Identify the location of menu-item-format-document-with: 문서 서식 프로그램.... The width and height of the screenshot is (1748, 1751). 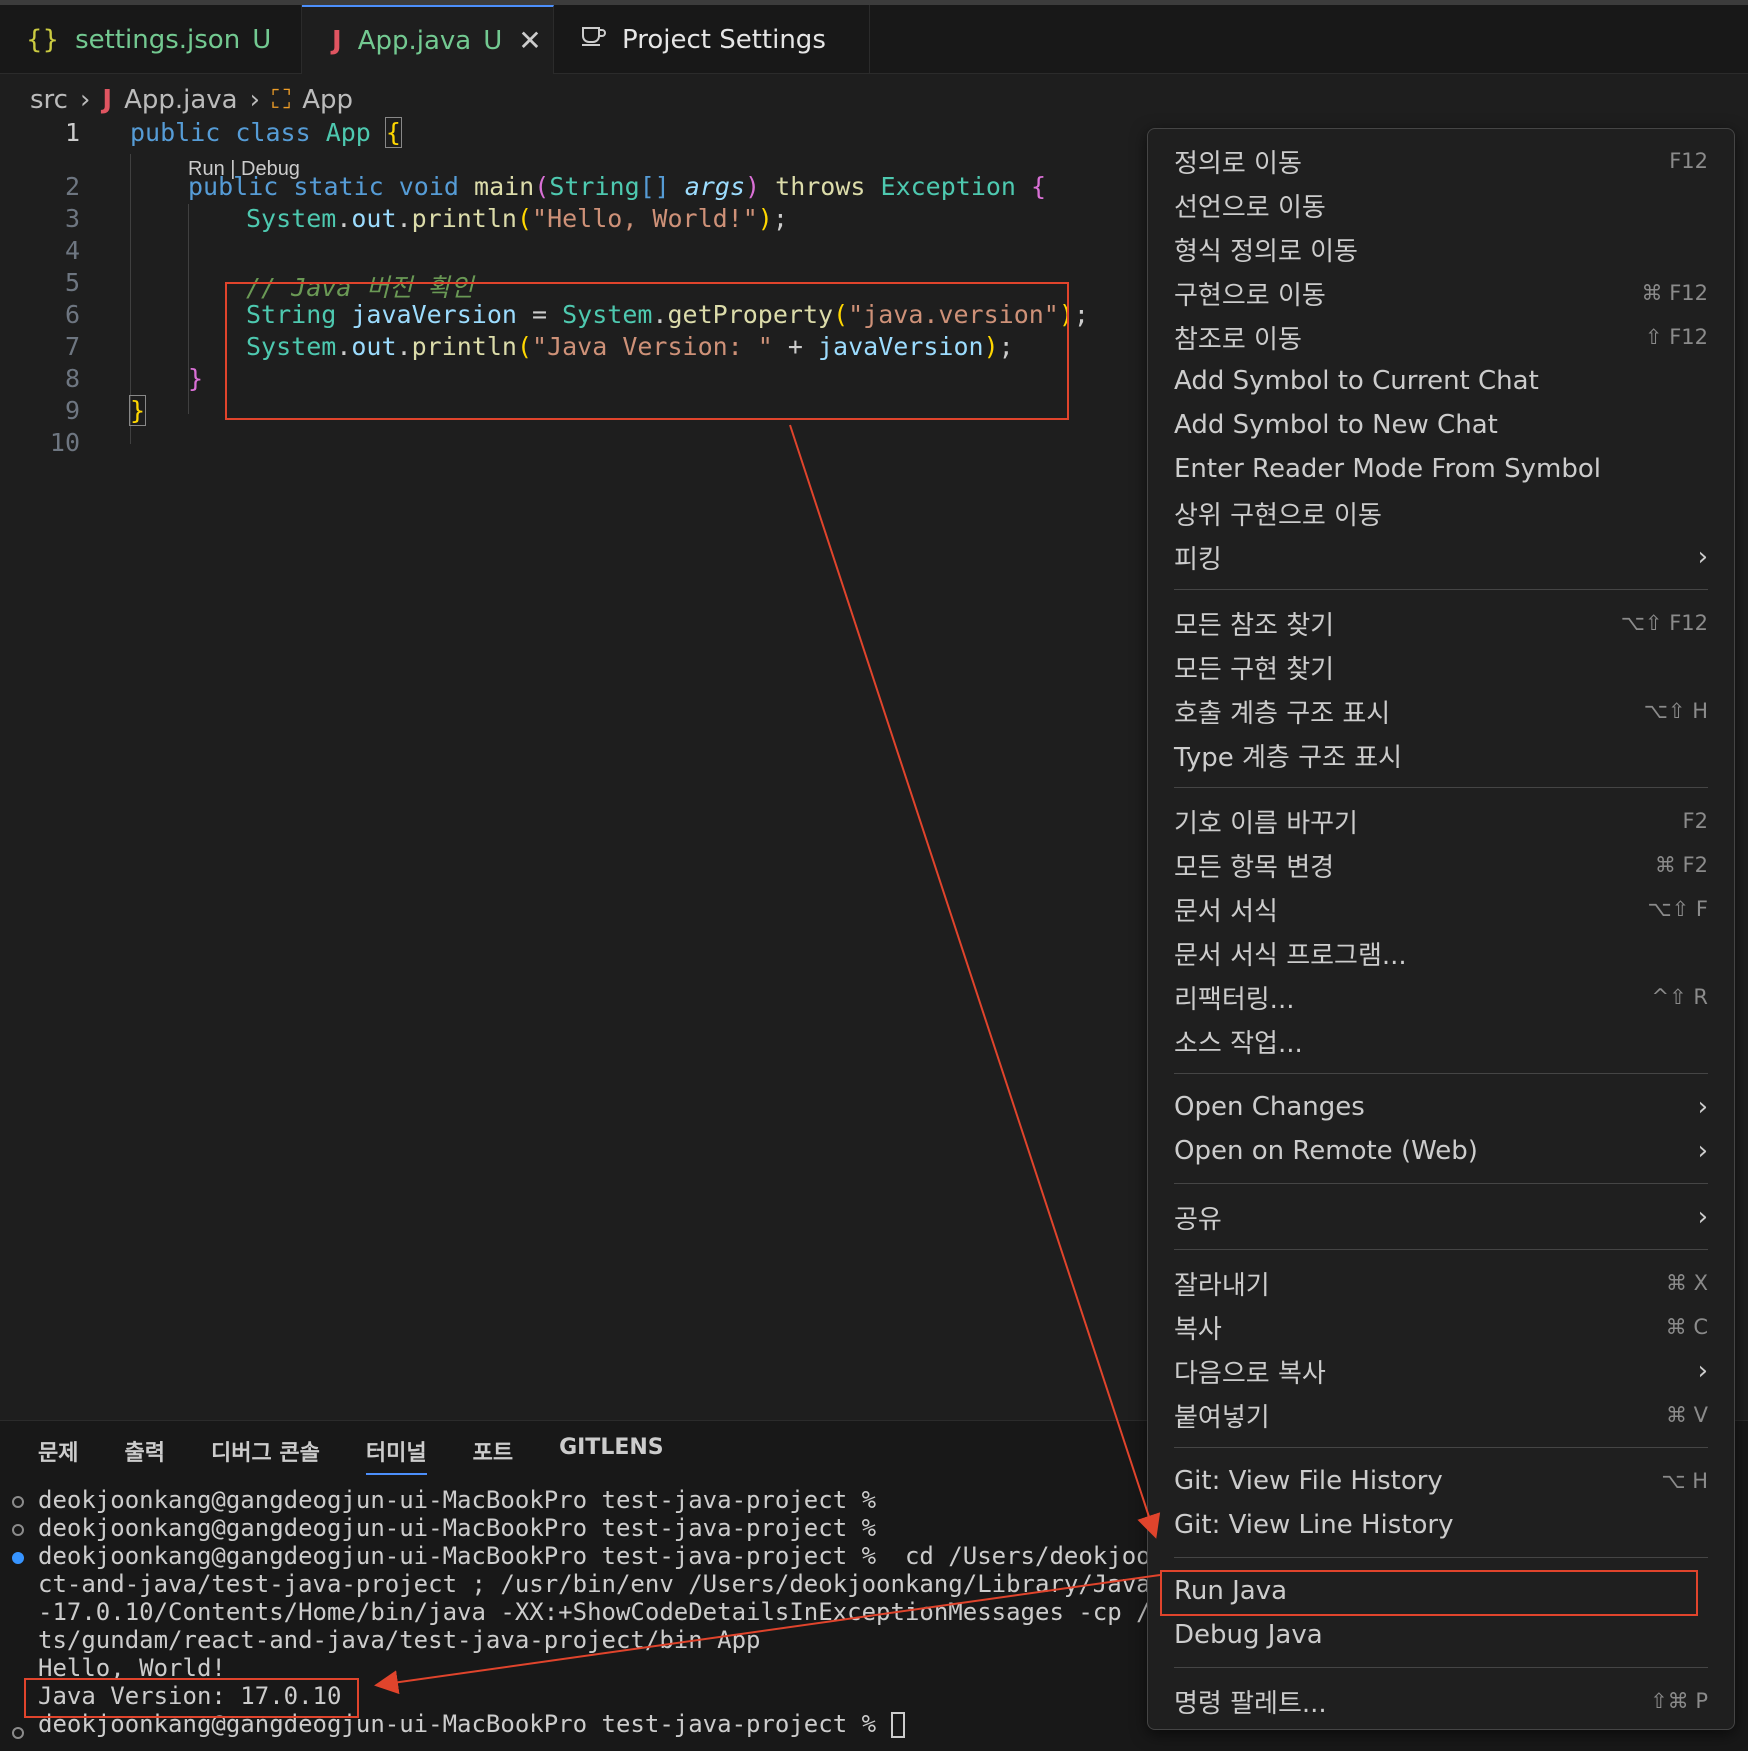
(1441, 953).